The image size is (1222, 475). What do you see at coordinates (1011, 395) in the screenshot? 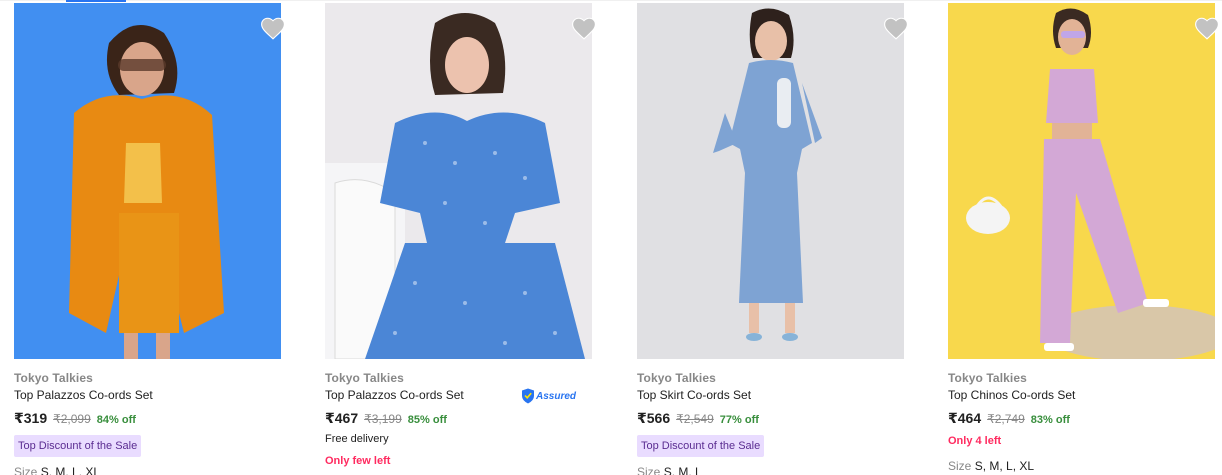
I see `product-title: Top Chinos Co-ords Set` at bounding box center [1011, 395].